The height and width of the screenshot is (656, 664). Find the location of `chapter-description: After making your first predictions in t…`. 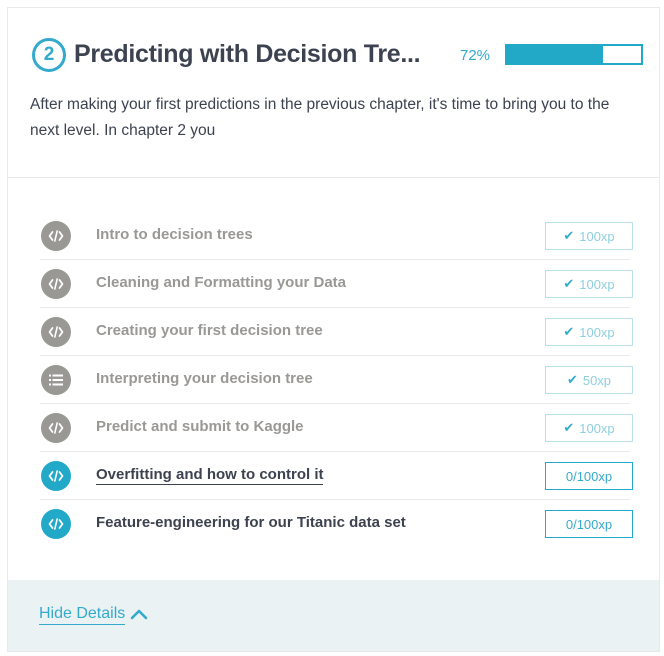

chapter-description: After making your first predictions in t… is located at coordinates (320, 117).